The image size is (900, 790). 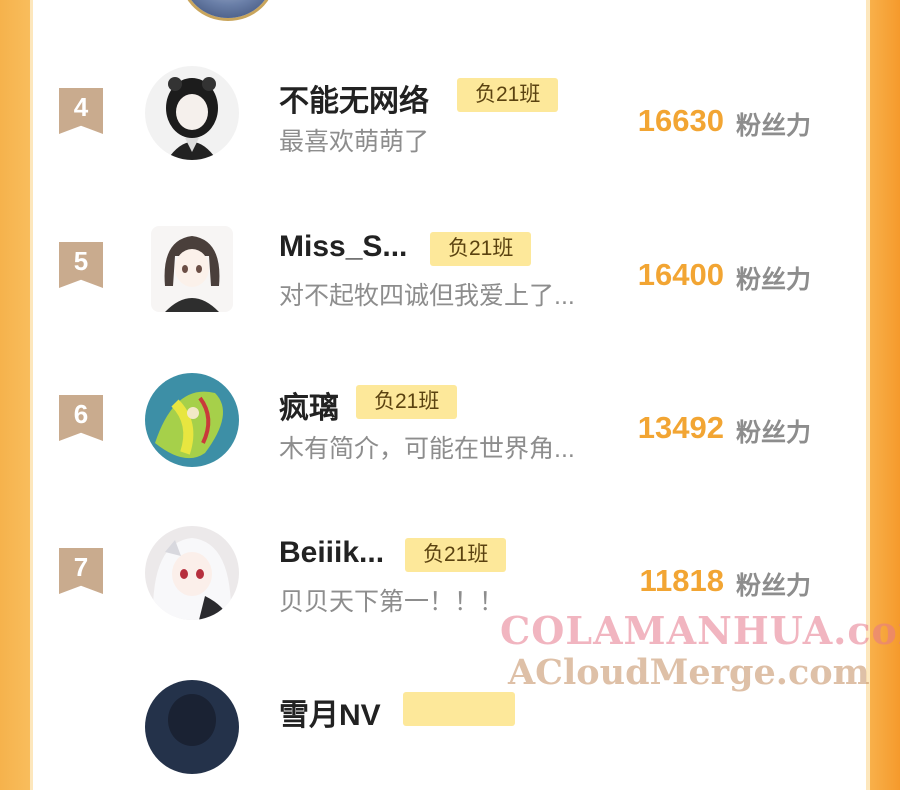 I want to click on rank-badge: 6, so click(x=81, y=418).